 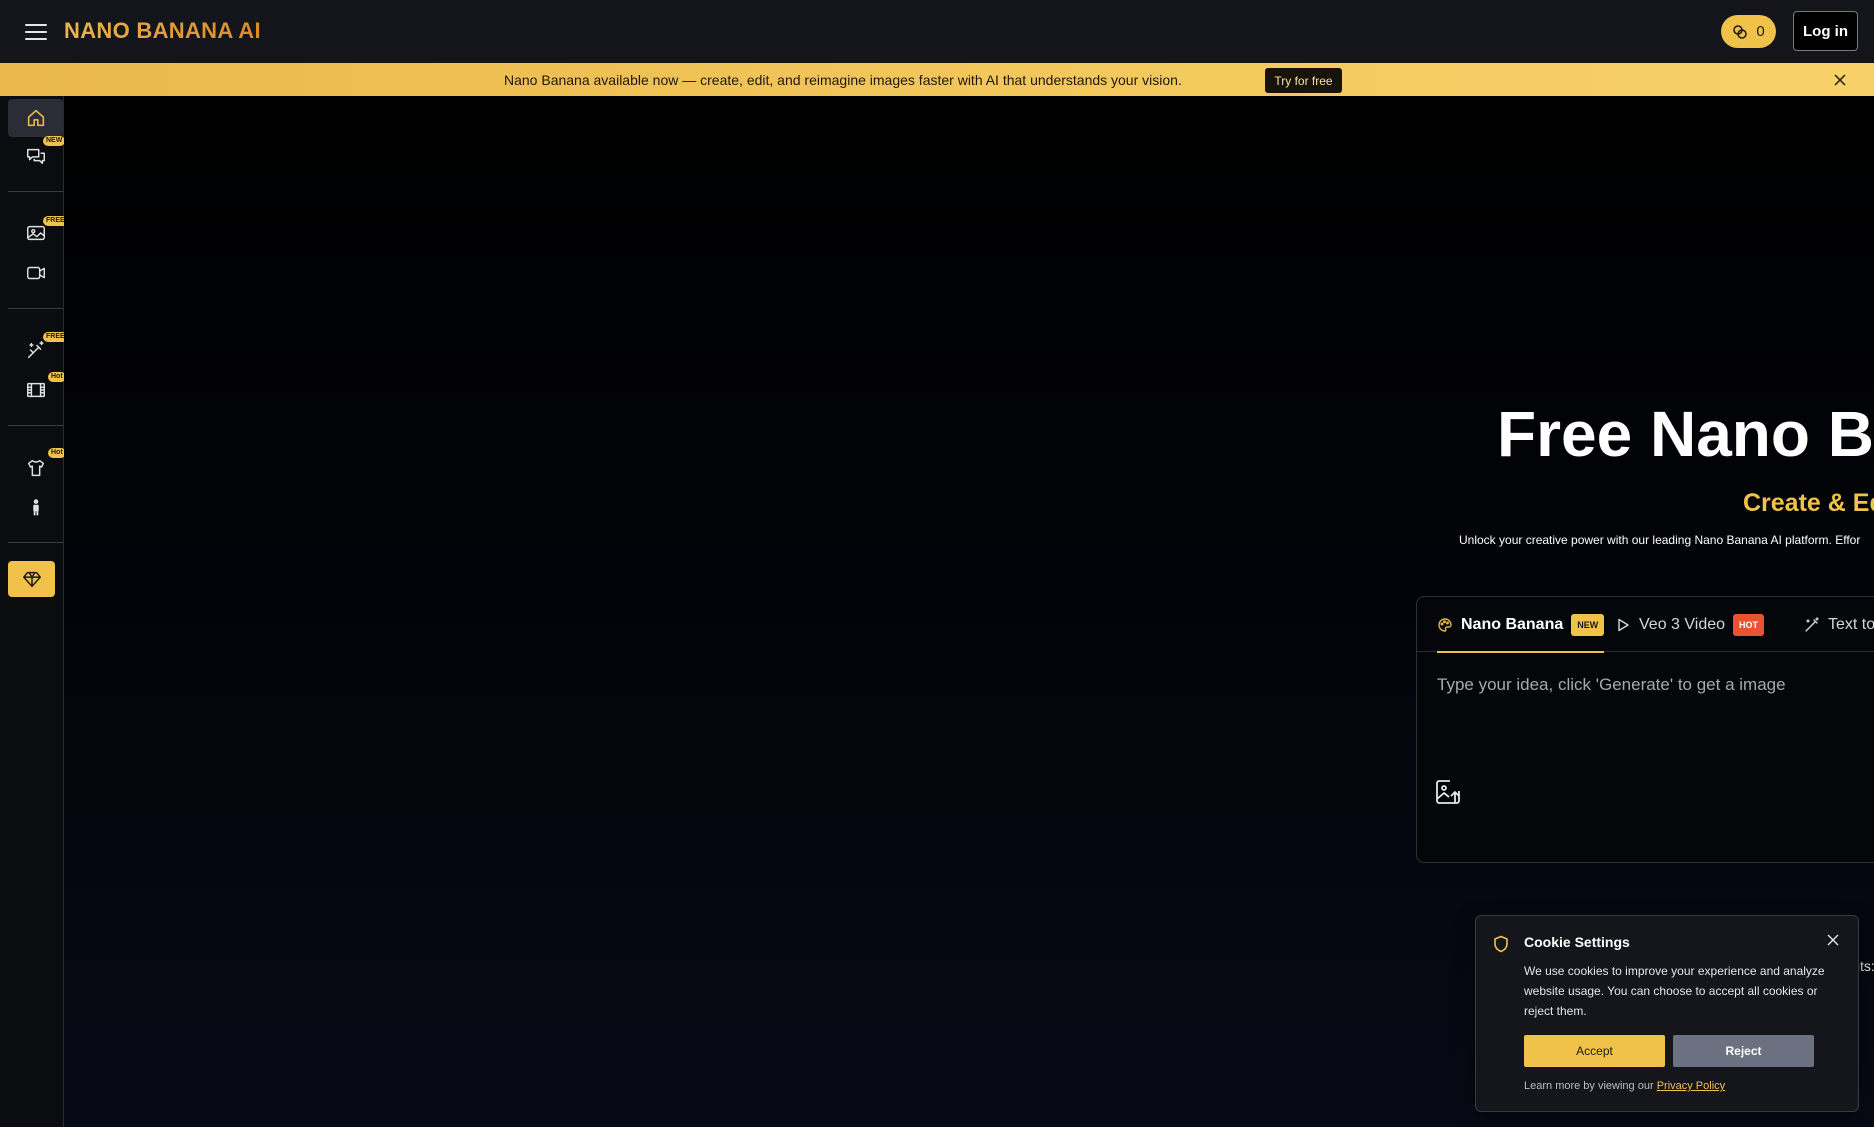 What do you see at coordinates (1655, 685) in the screenshot?
I see `prompt-input` at bounding box center [1655, 685].